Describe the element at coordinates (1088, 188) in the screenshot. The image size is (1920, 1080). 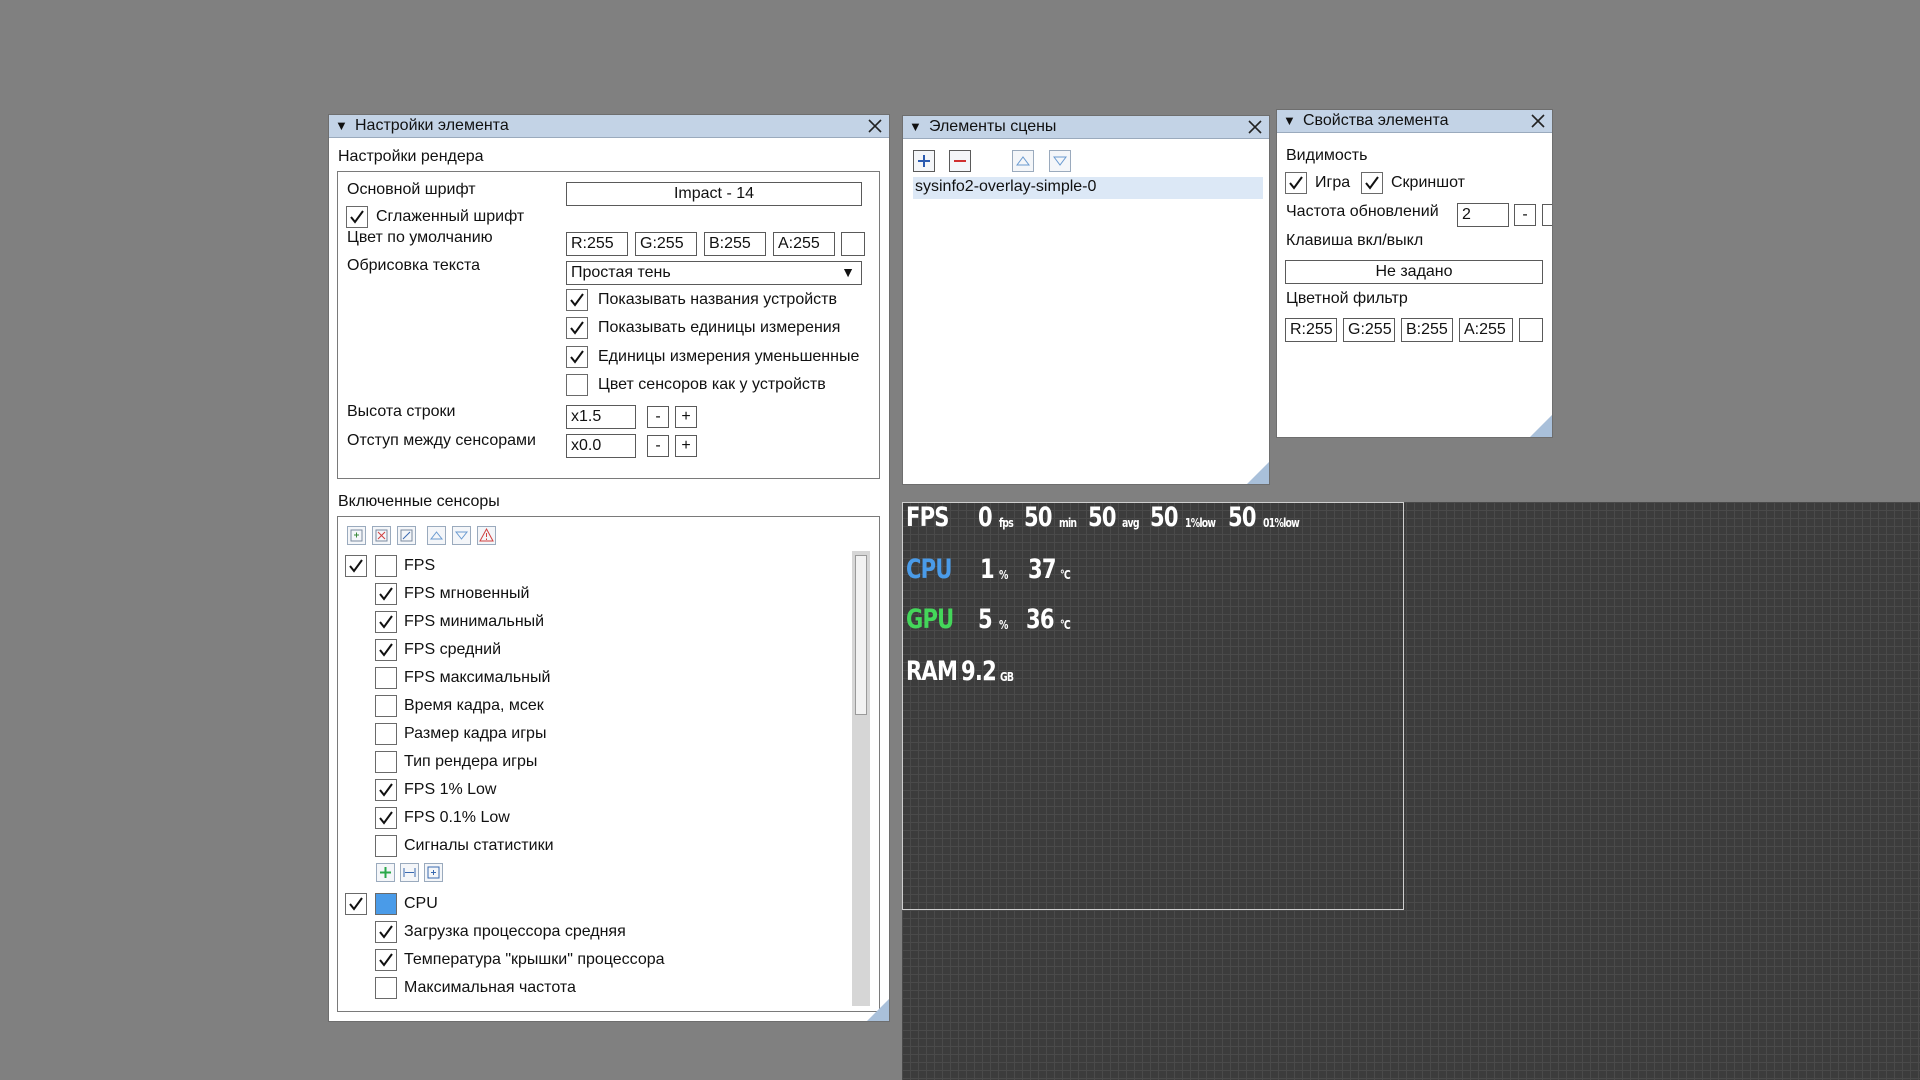
I see `scene-item-row: sysinfo2-overlay-simple-0` at that location.